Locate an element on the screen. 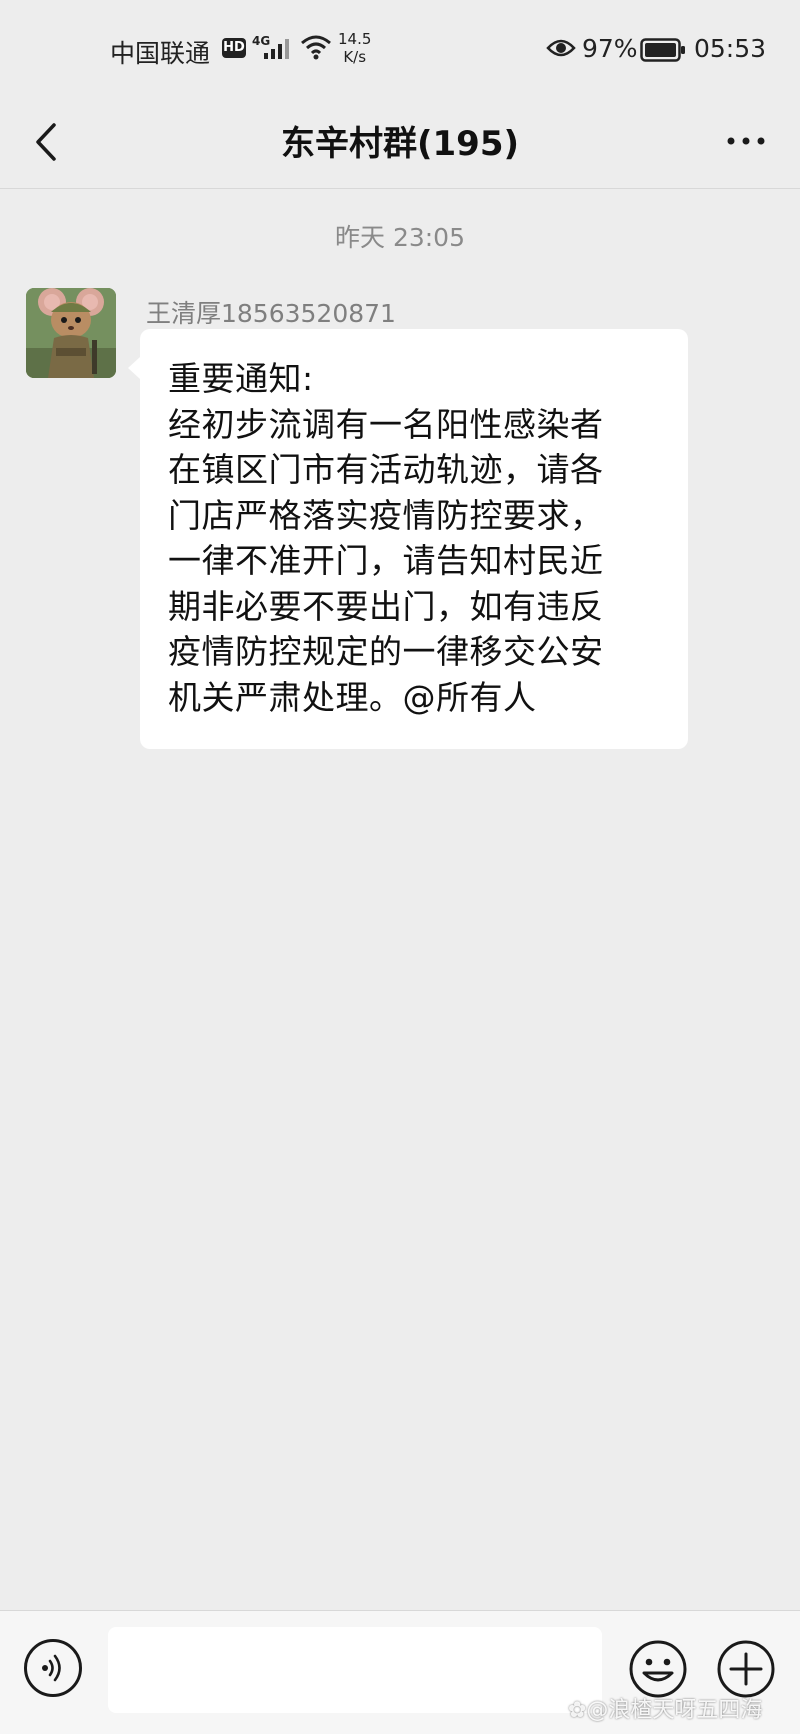 The height and width of the screenshot is (1734, 800). battery-icon is located at coordinates (663, 52).